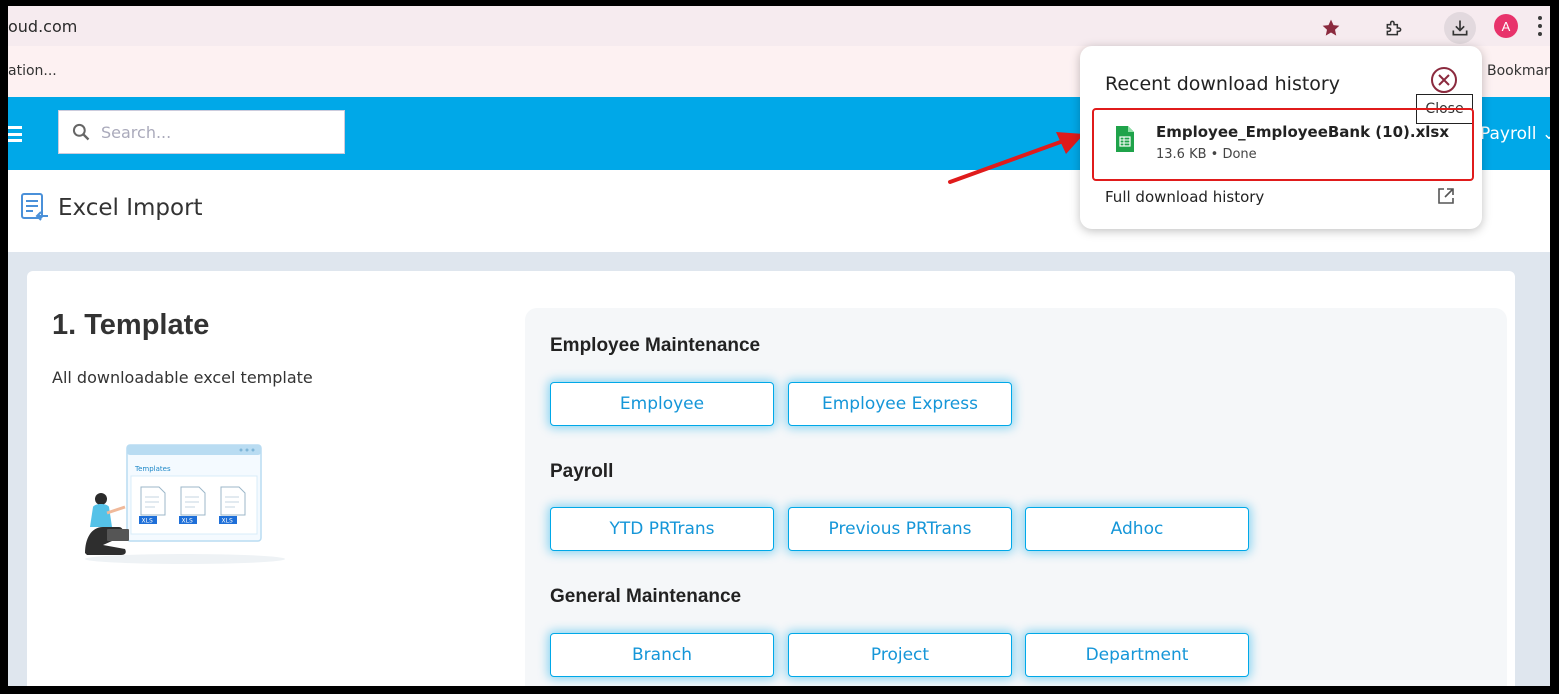 The width and height of the screenshot is (1559, 694). I want to click on excel-import-icon, so click(34, 207).